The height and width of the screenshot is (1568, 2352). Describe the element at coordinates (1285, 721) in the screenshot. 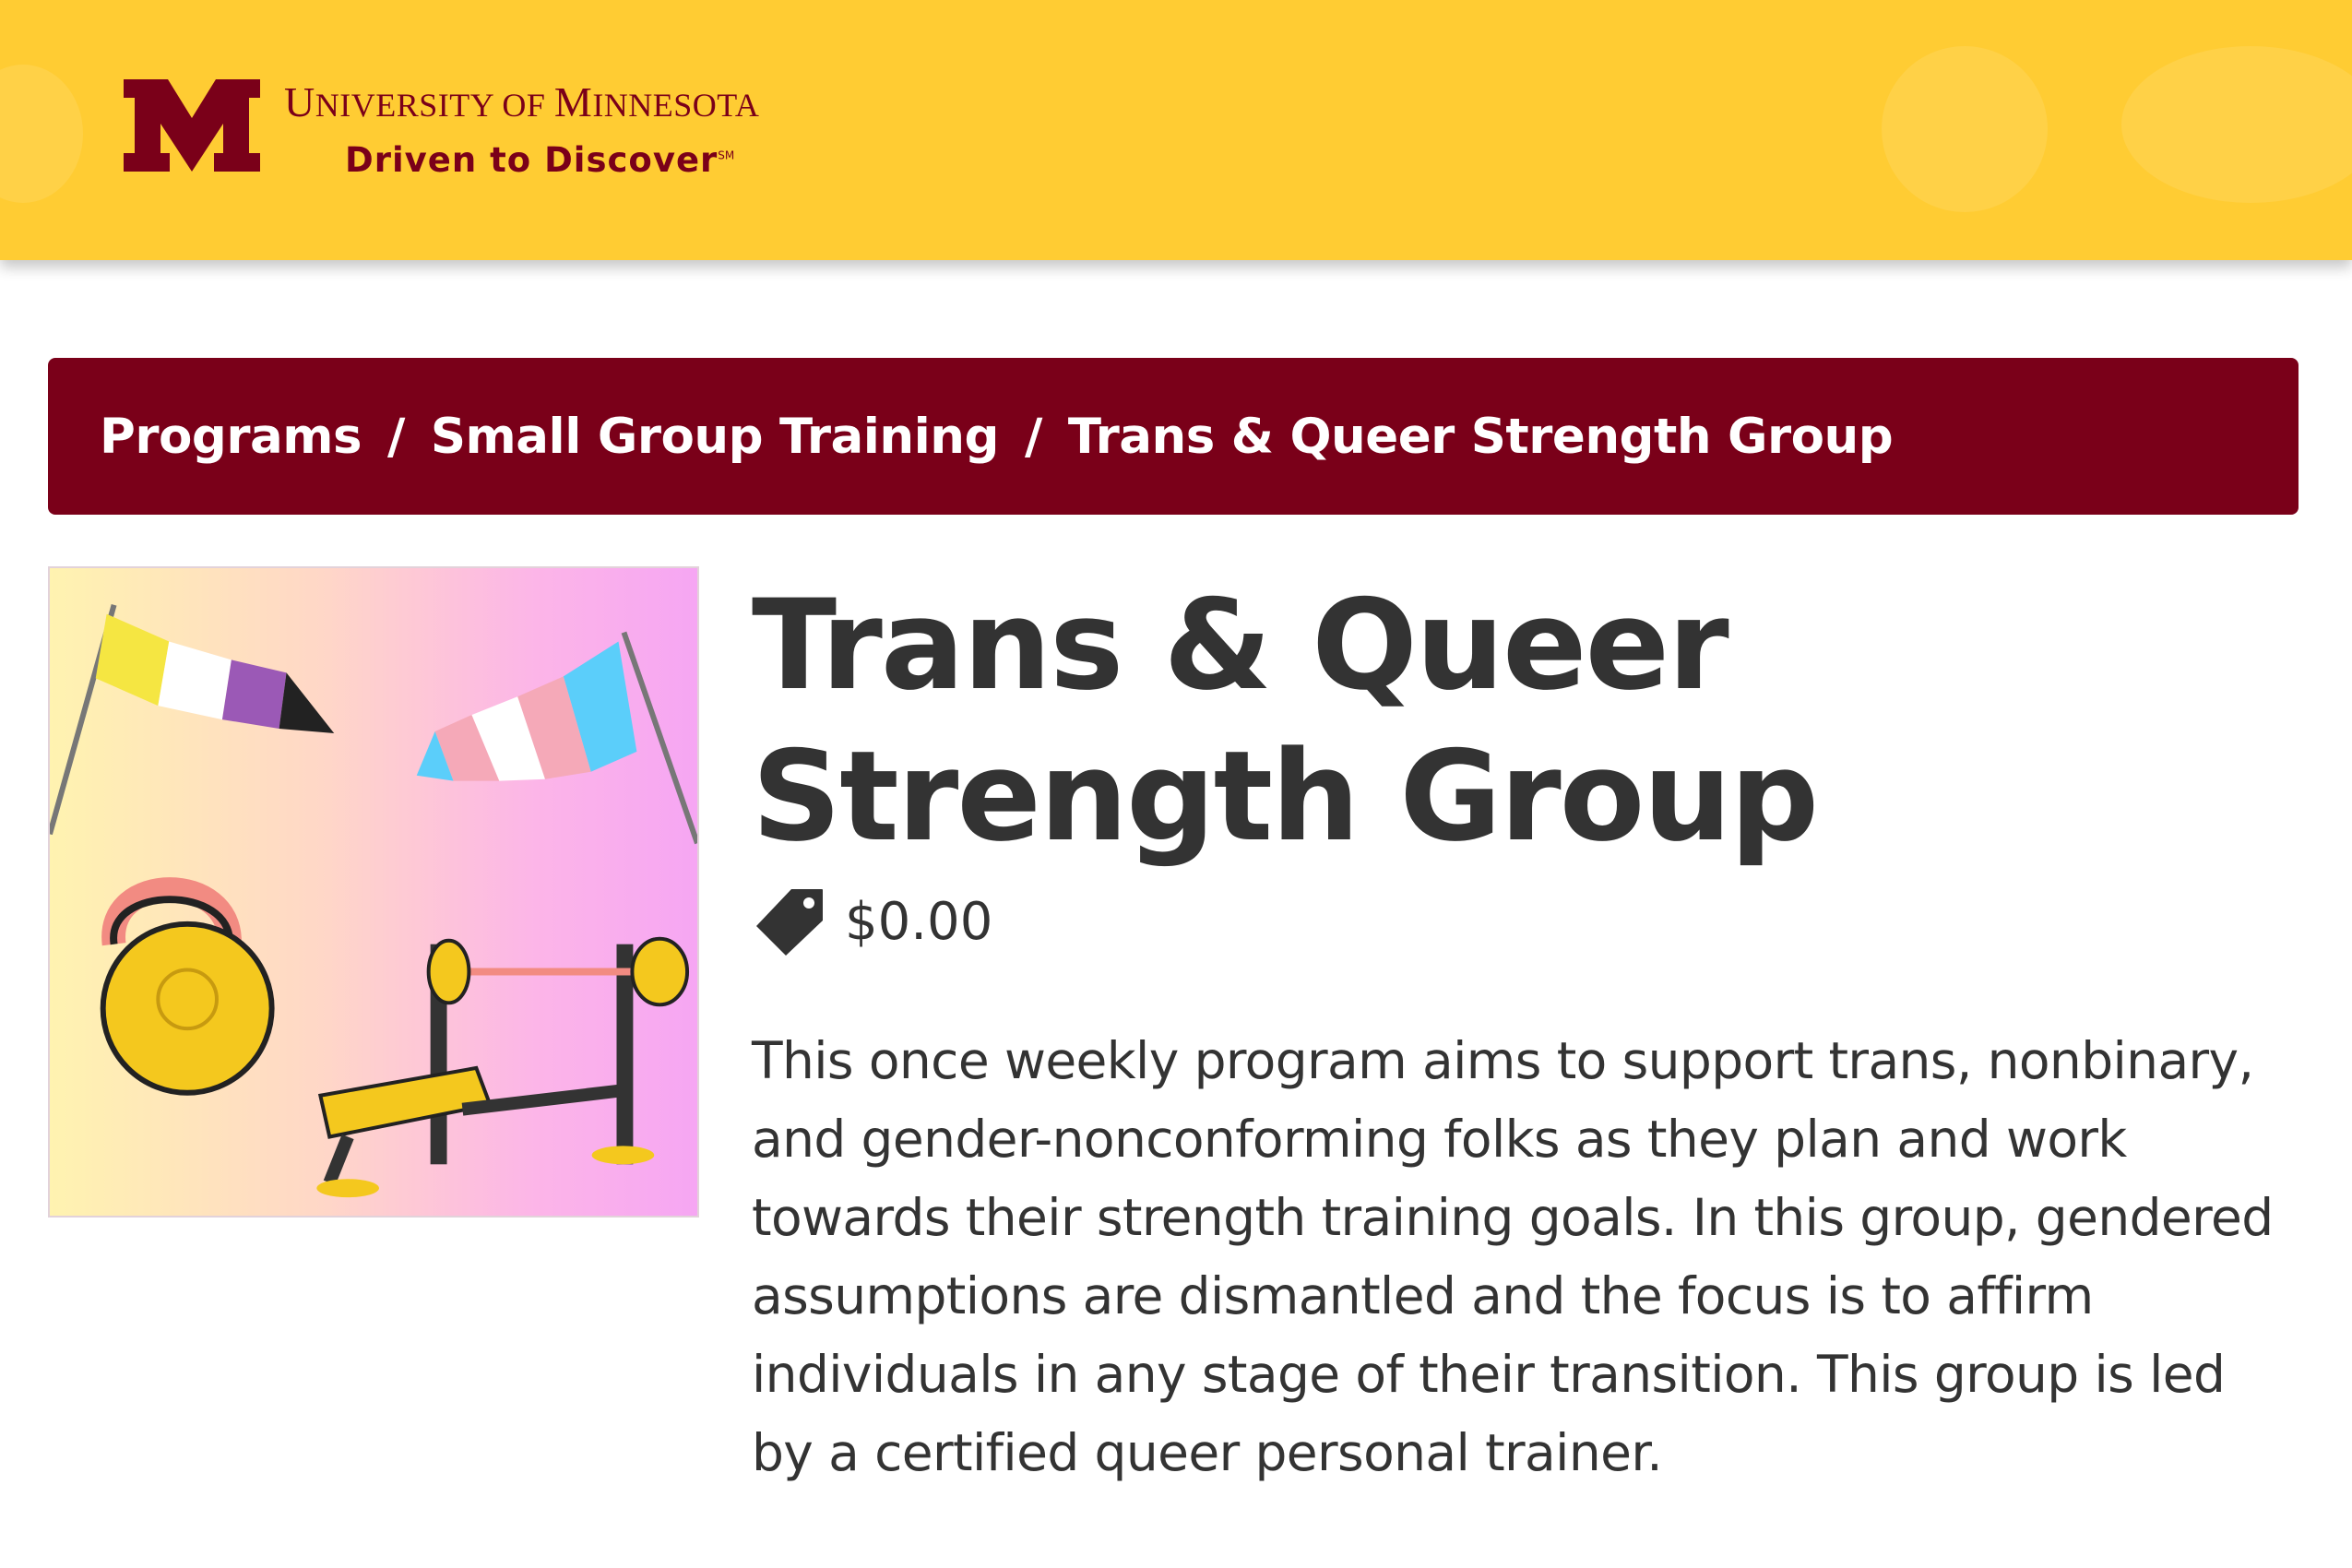

I see `program-title: Trans & Queer Strength Group` at that location.